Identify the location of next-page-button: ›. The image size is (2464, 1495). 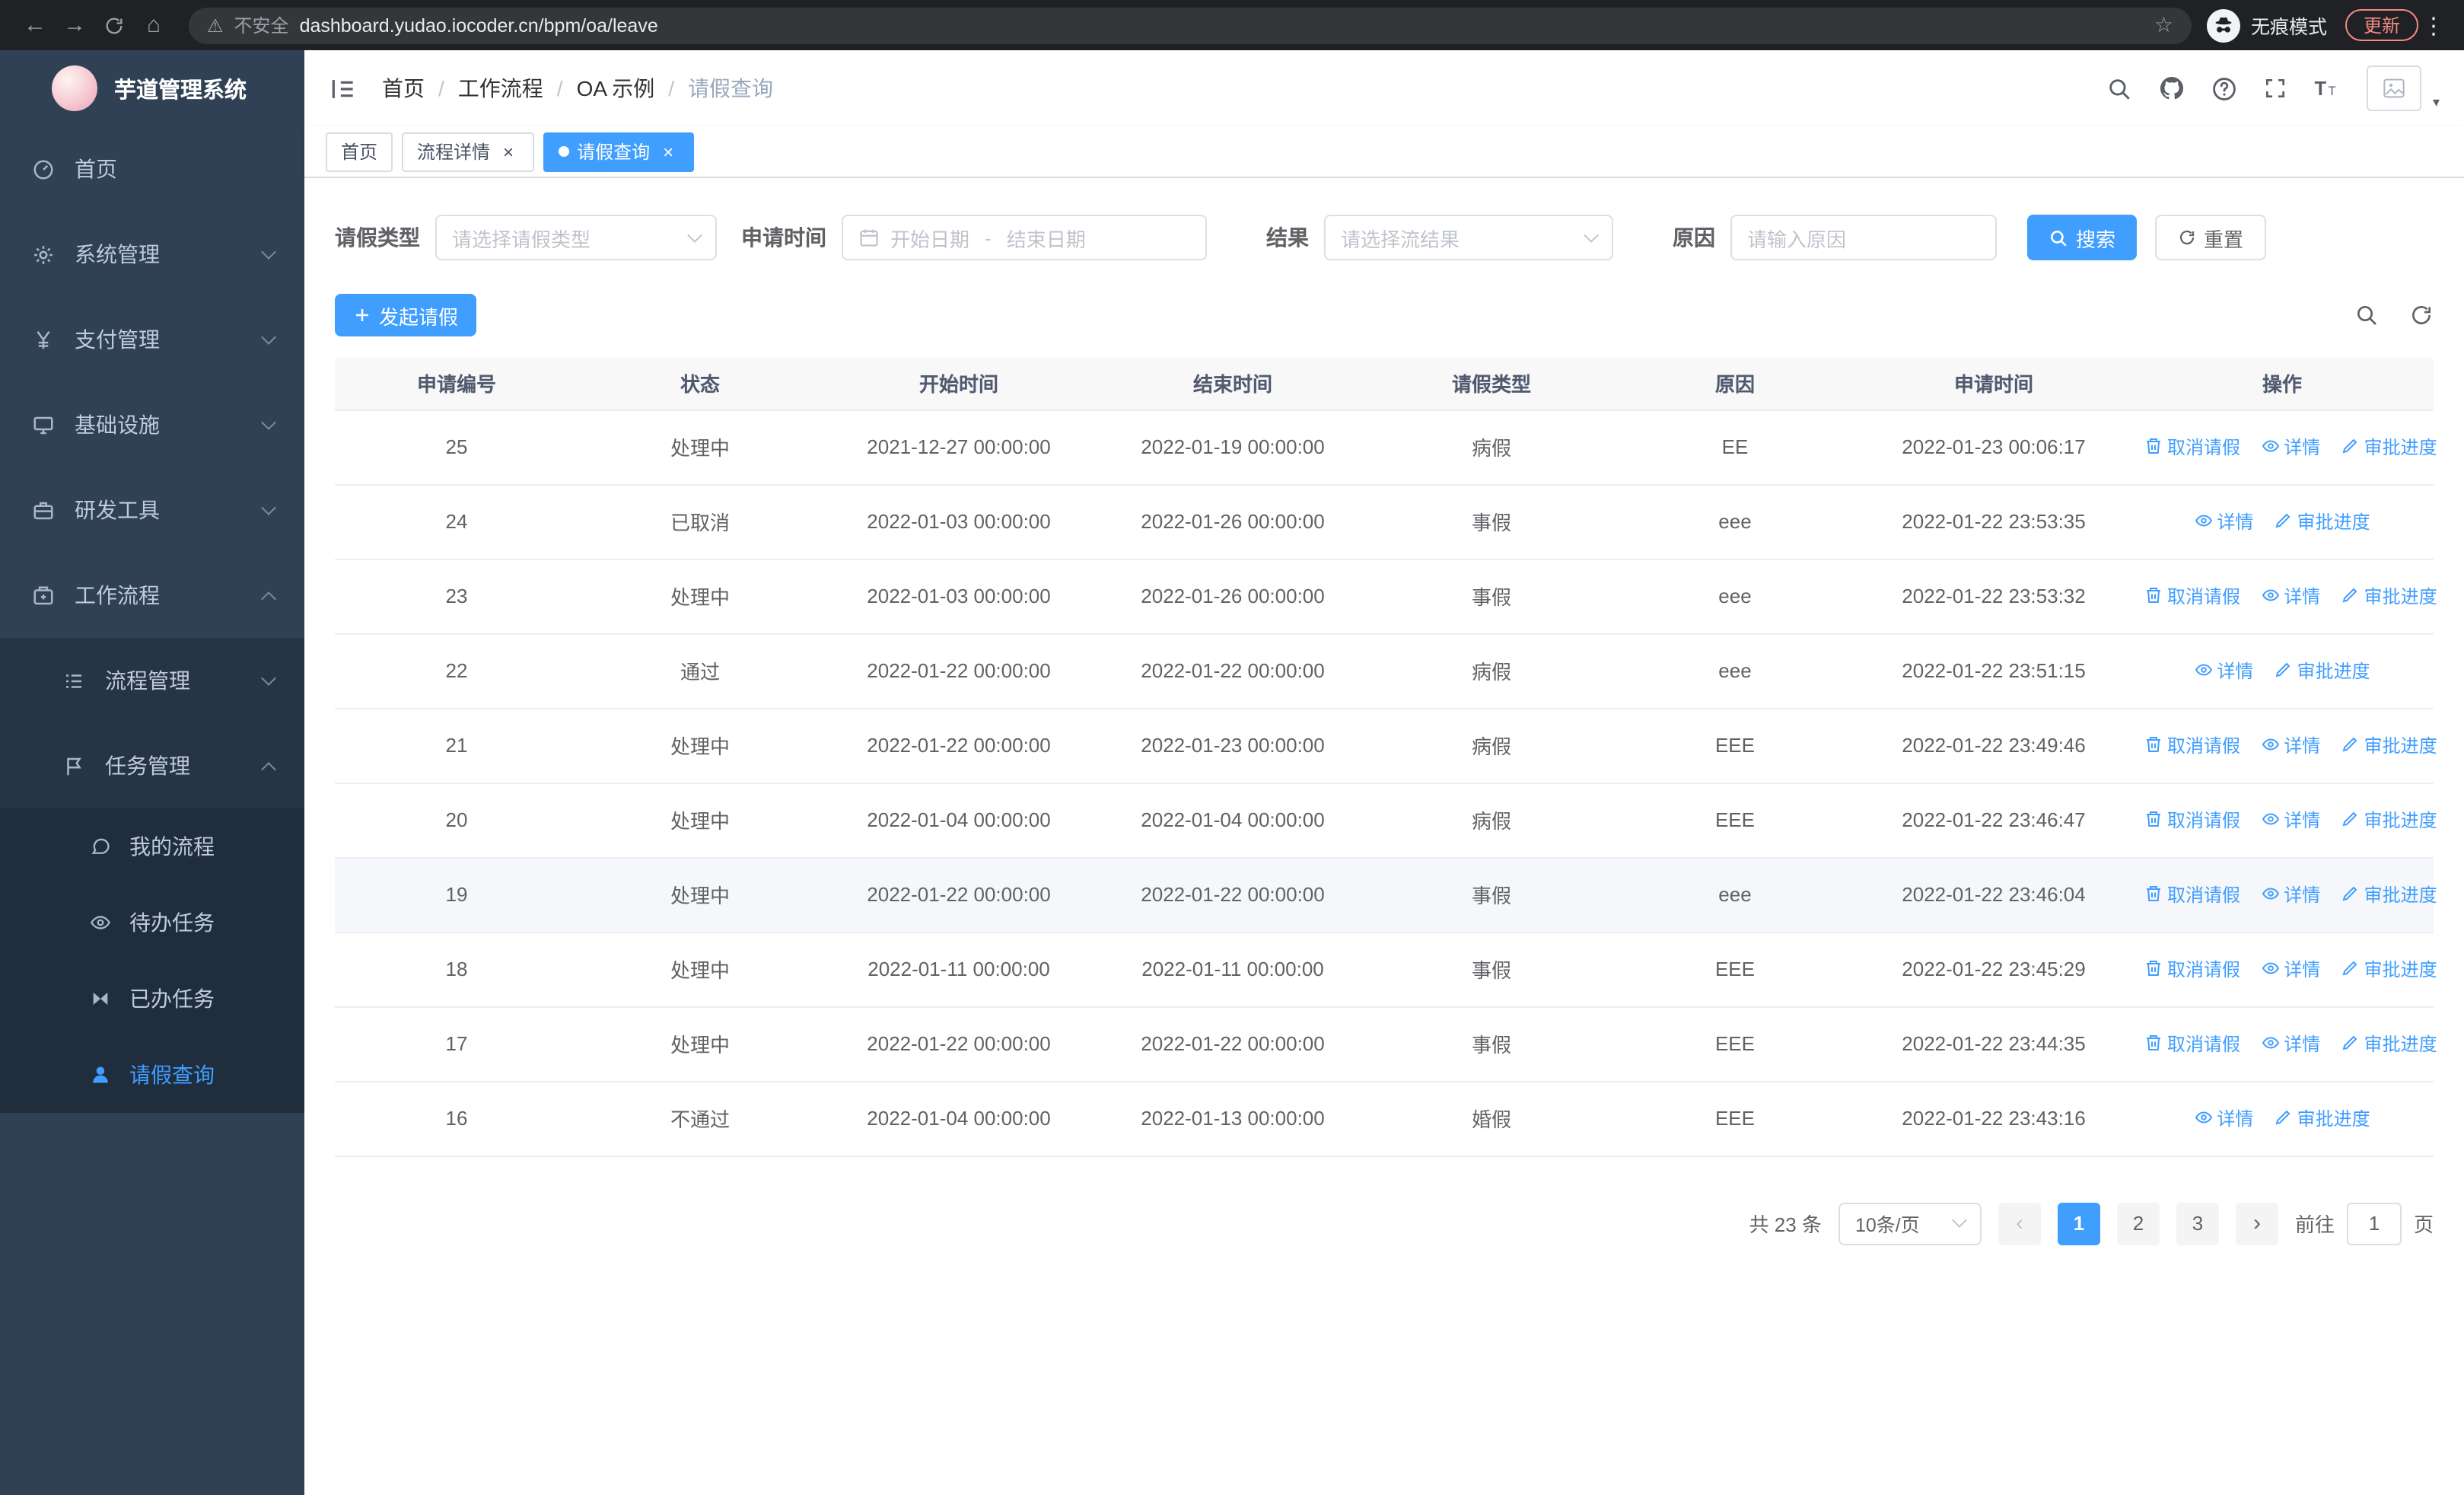
(2256, 1223).